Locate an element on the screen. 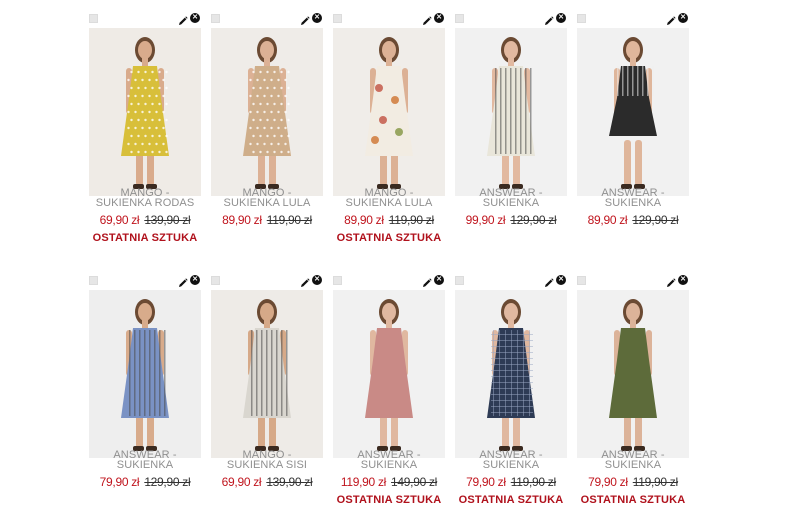 The image size is (790, 524). product-name: SUKIENKA SISI is located at coordinates (267, 465).